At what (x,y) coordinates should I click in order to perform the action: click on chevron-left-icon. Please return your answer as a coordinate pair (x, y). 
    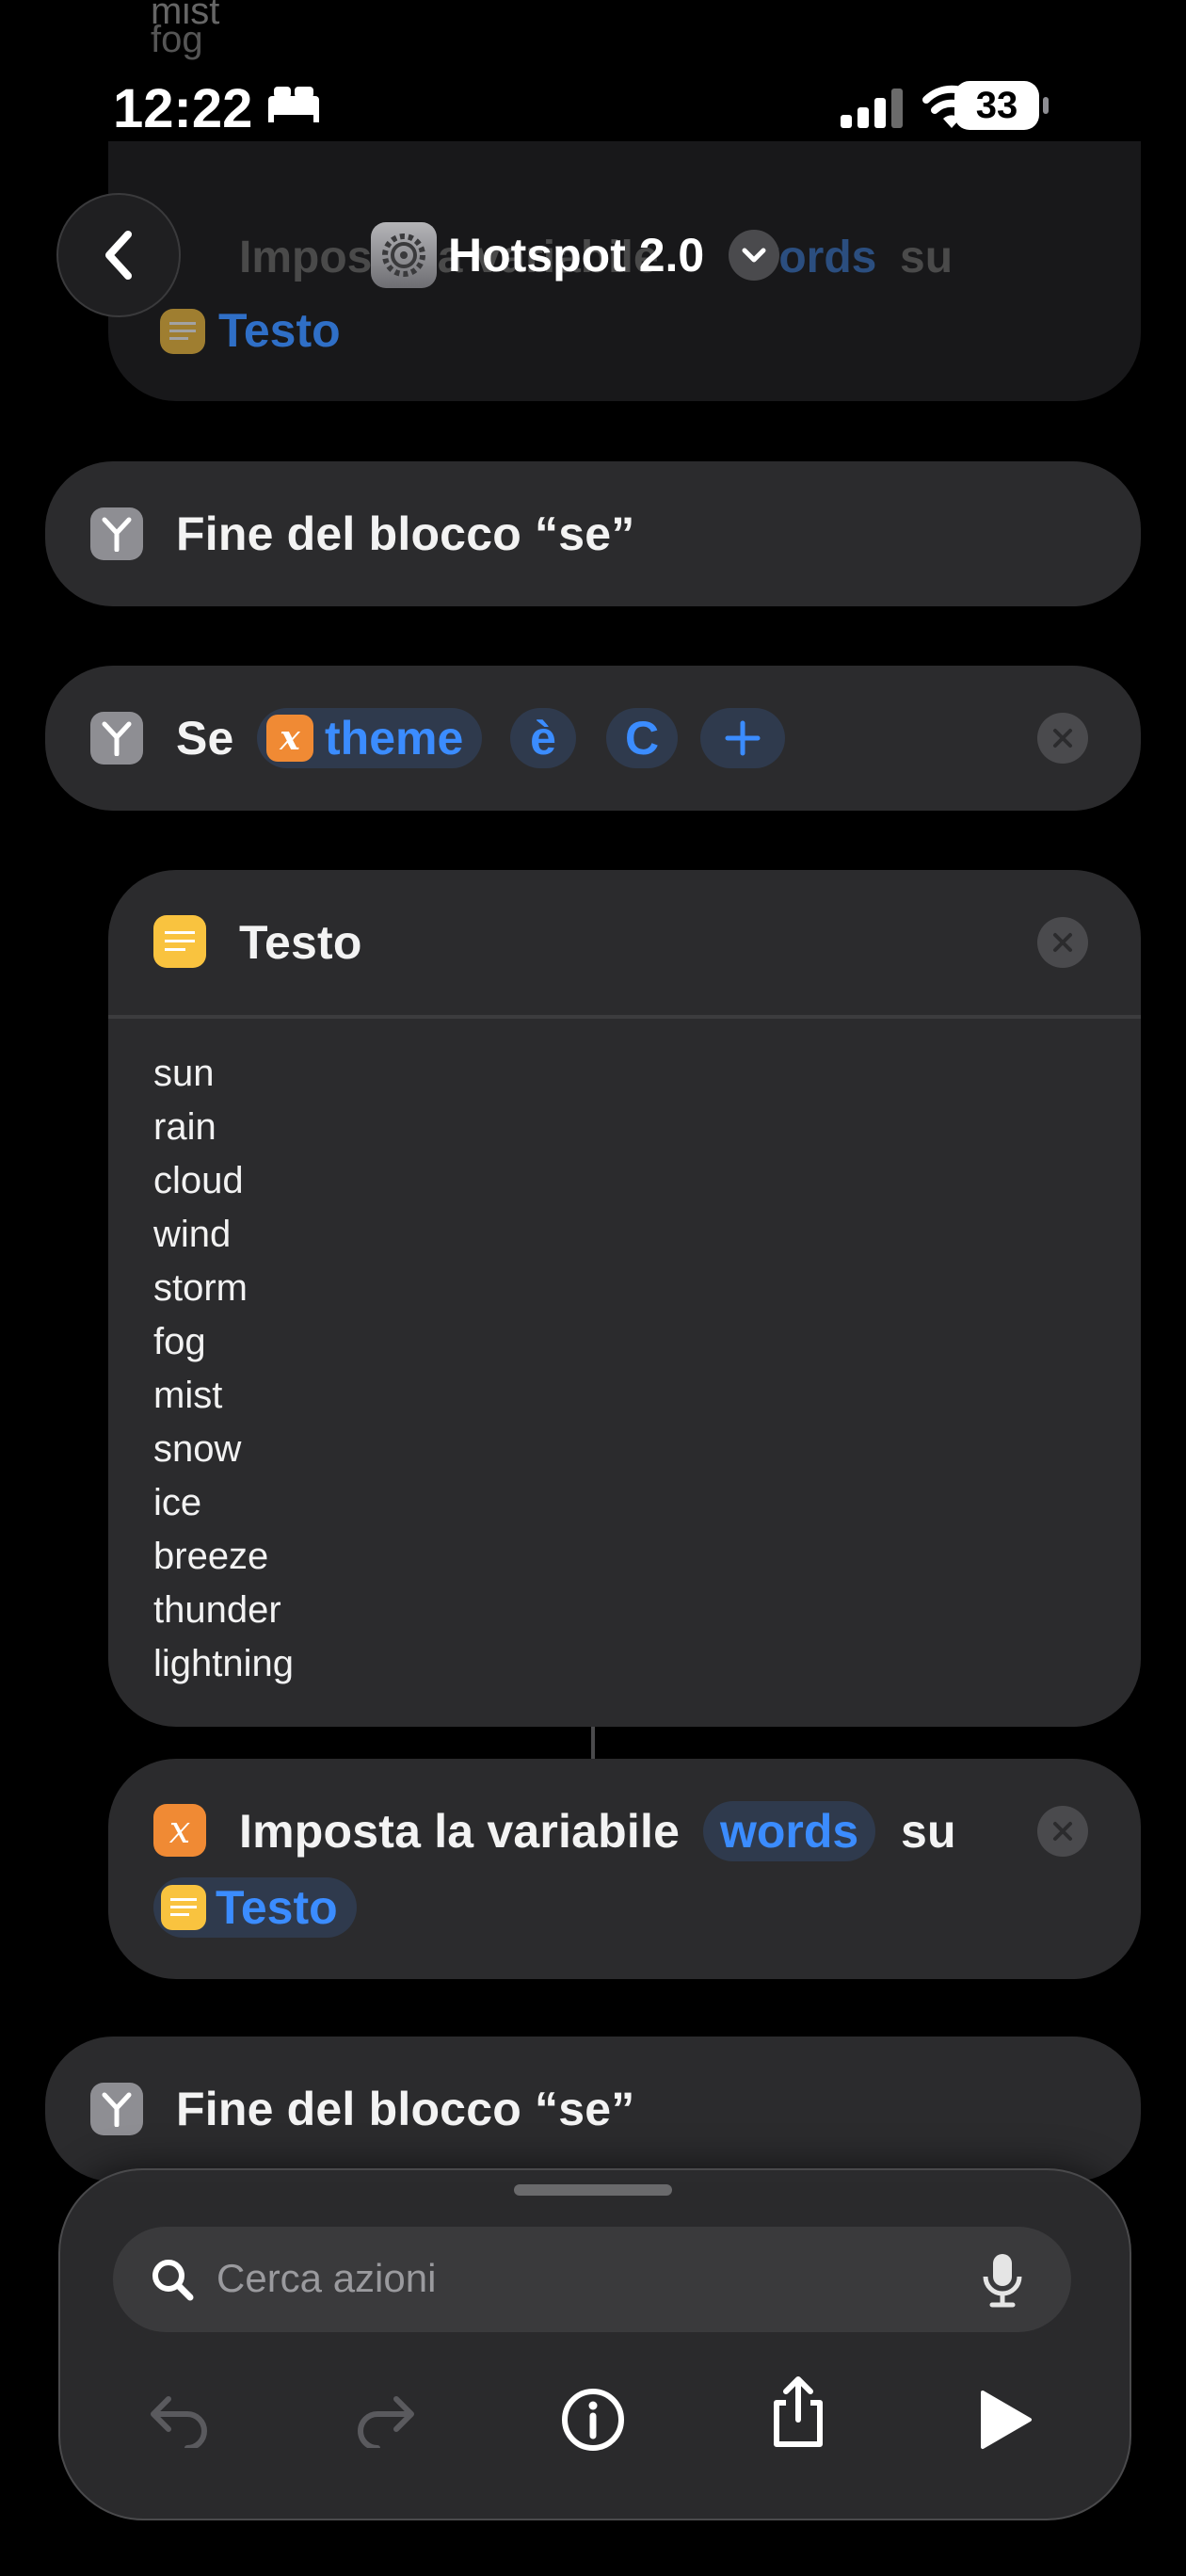
    Looking at the image, I should click on (118, 255).